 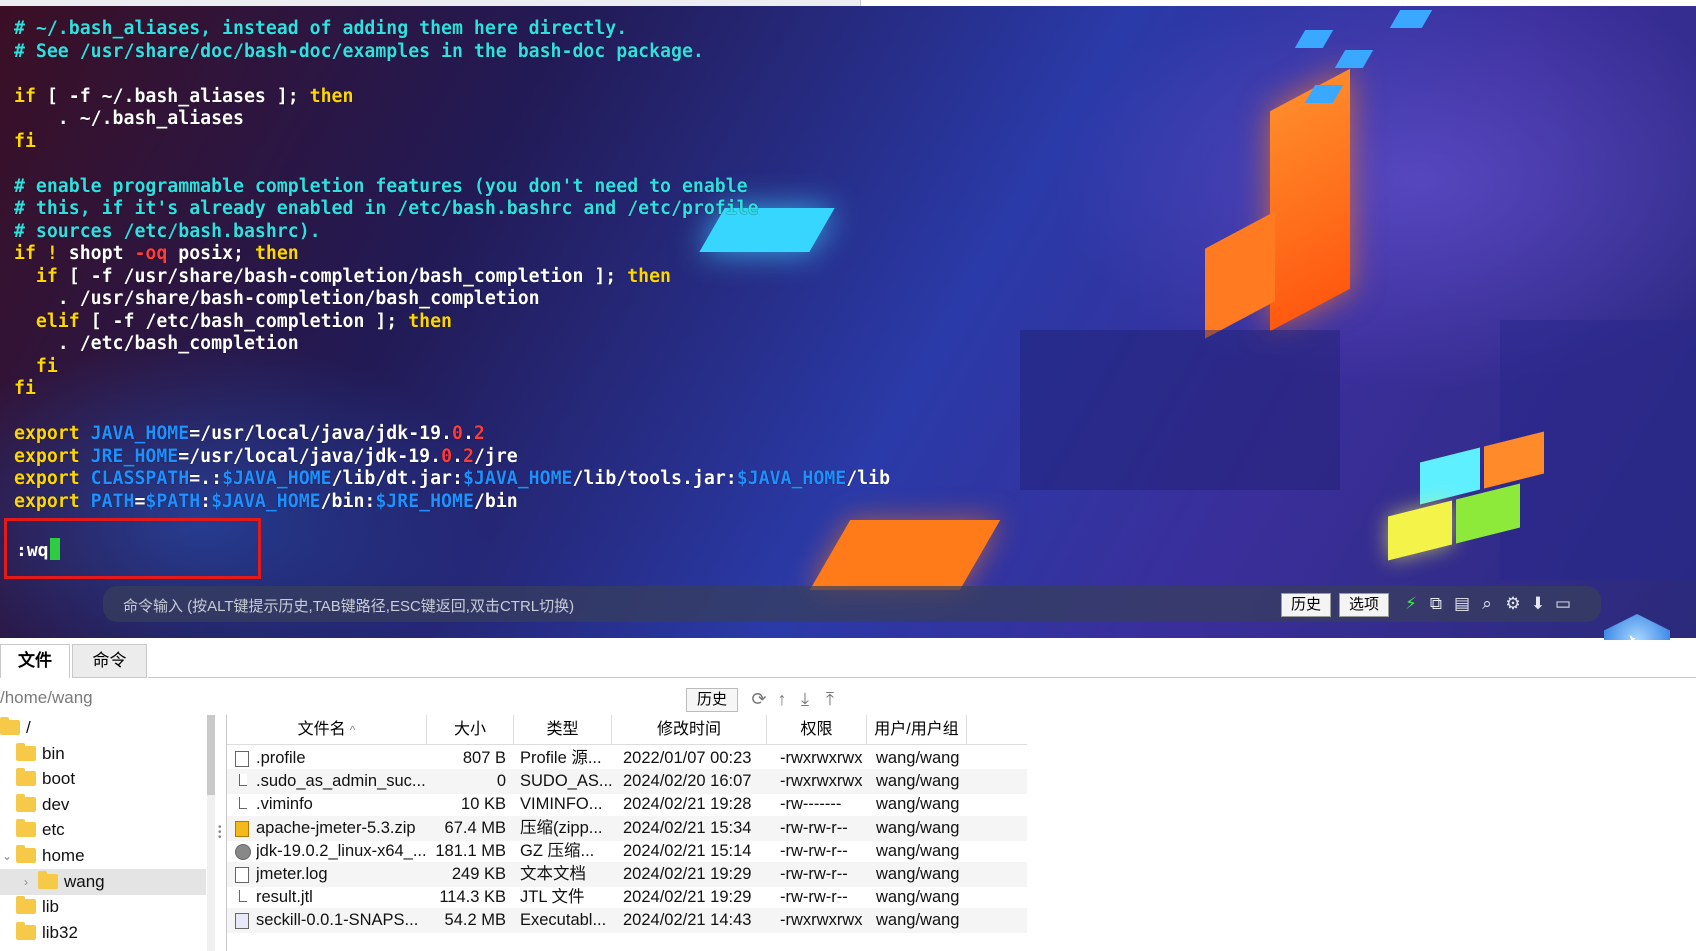 What do you see at coordinates (563, 730) in the screenshot?
I see `column-header: 类型` at bounding box center [563, 730].